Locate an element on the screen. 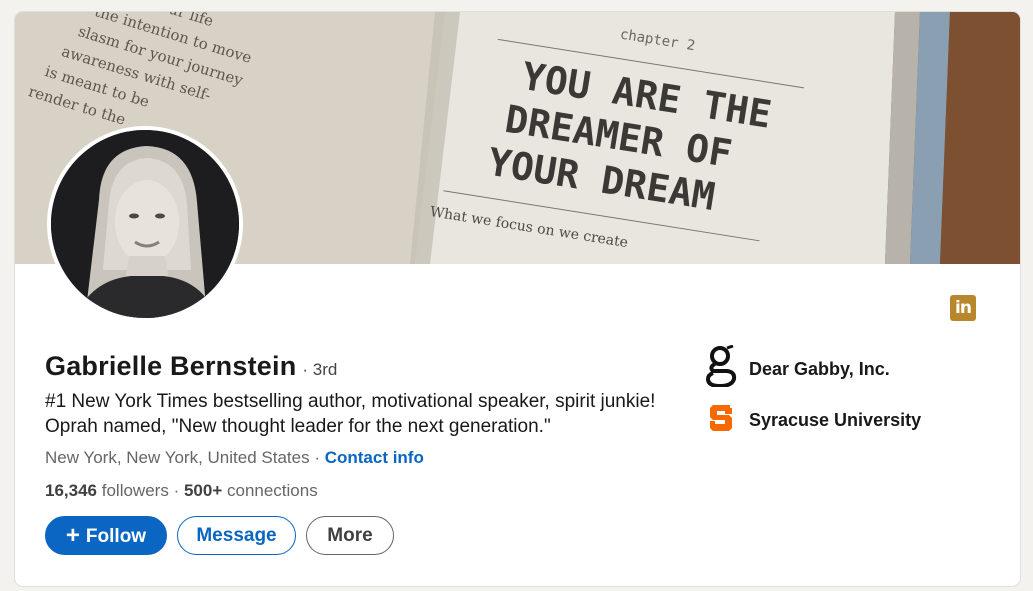  followers-count: 16,346 is located at coordinates (71, 490).